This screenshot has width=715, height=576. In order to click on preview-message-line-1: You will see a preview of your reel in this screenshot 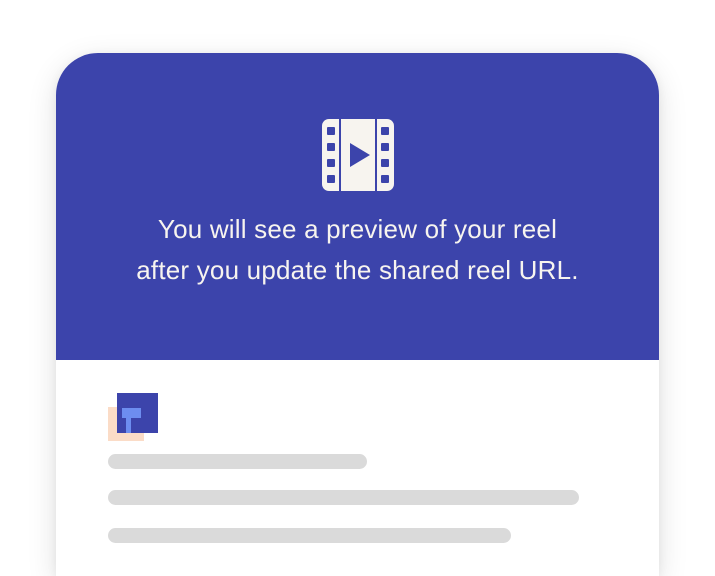, I will do `click(357, 229)`.